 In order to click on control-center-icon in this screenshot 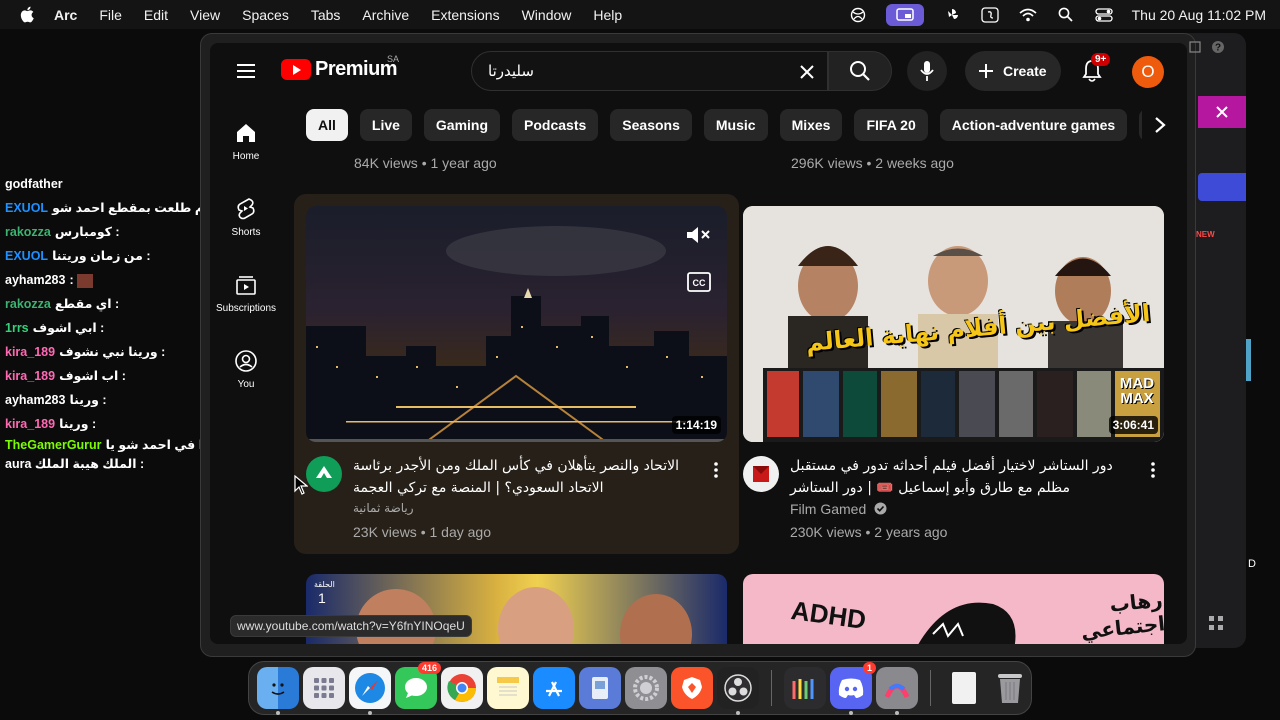, I will do `click(1104, 15)`.